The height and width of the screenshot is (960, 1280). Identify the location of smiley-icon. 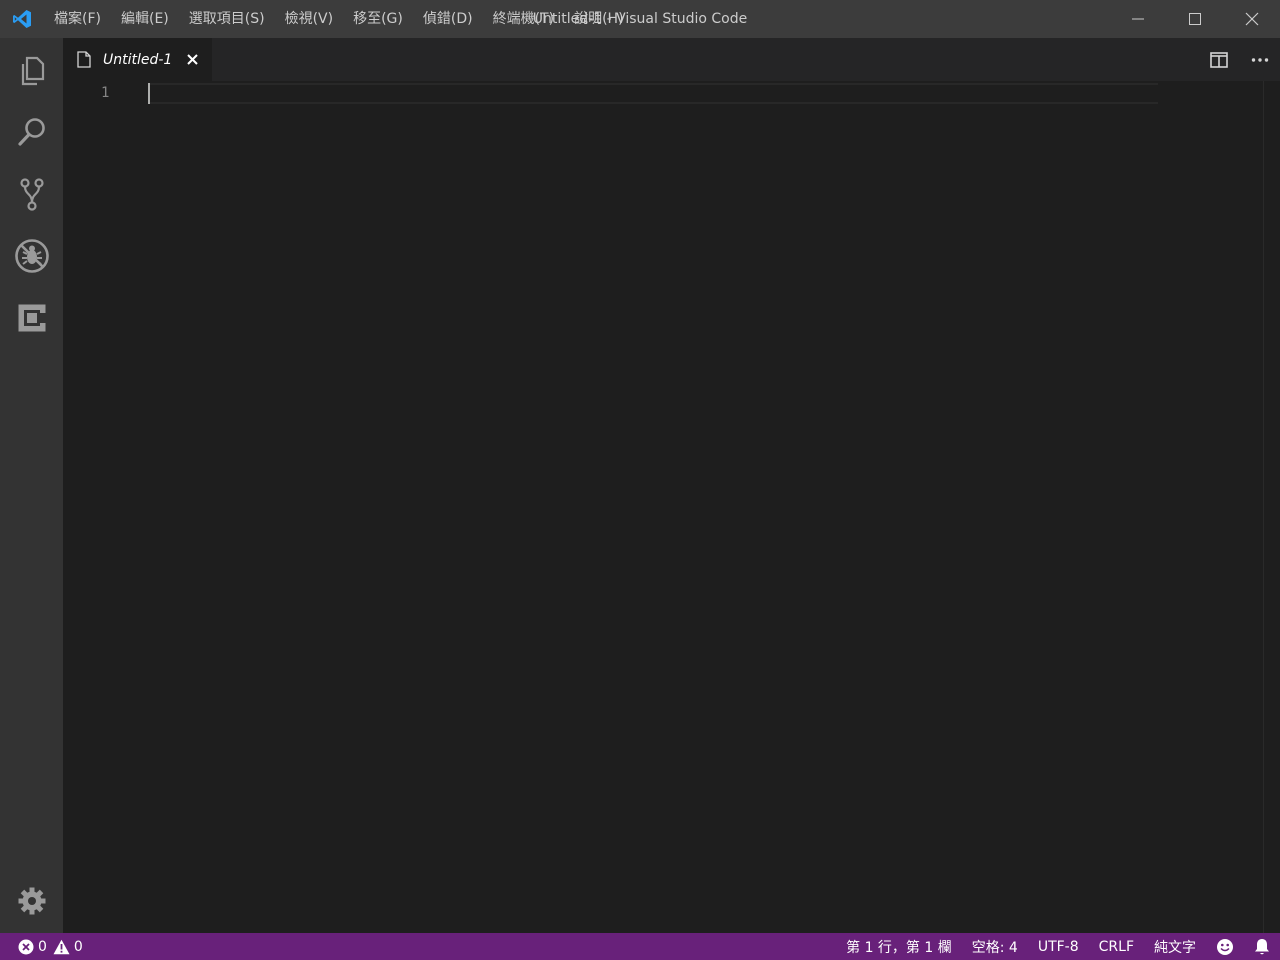
(1225, 946).